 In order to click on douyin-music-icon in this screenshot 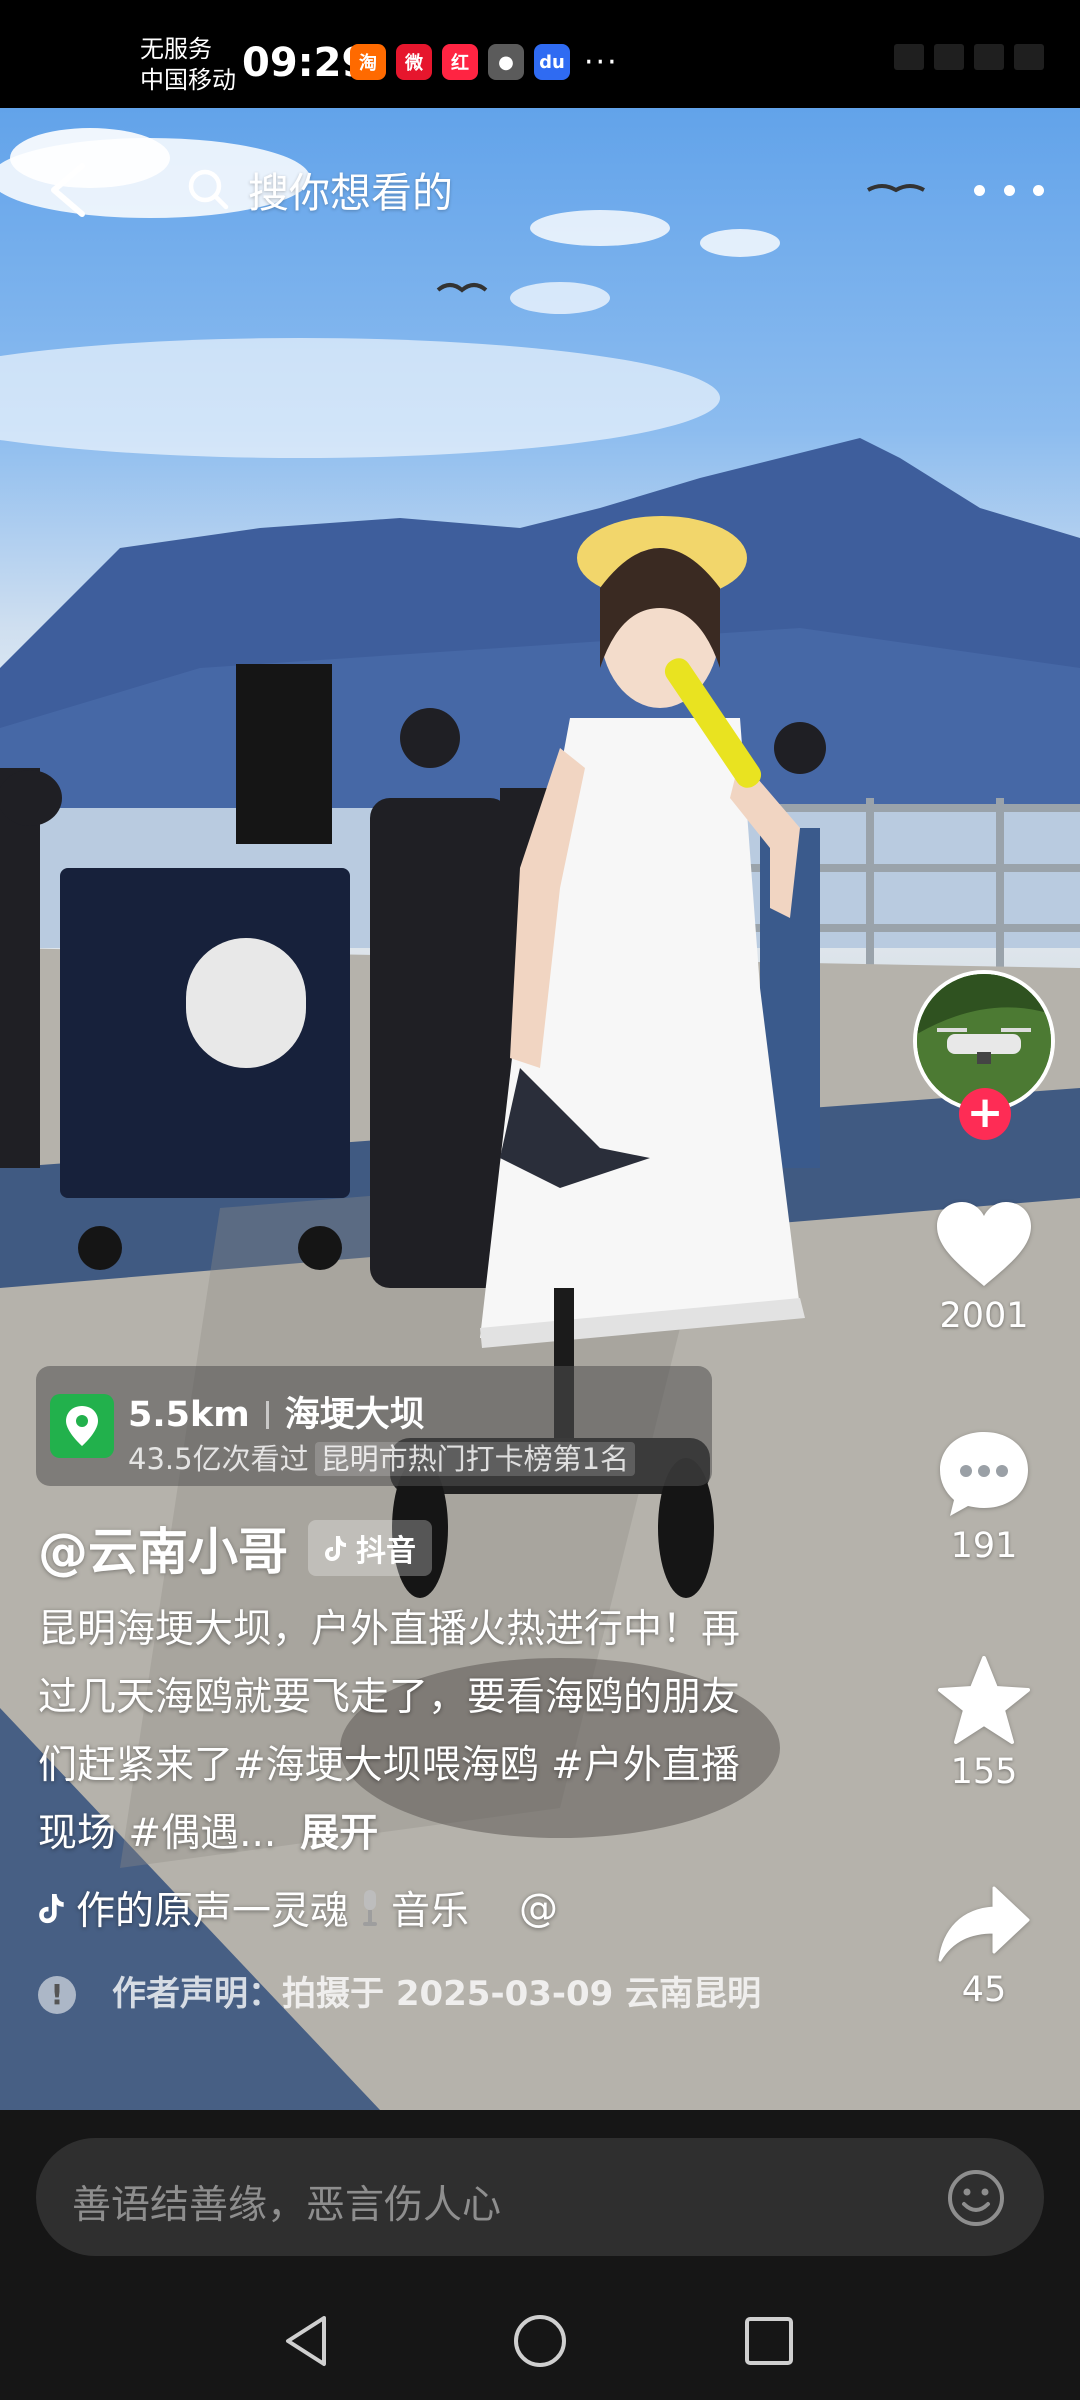, I will do `click(51, 1909)`.